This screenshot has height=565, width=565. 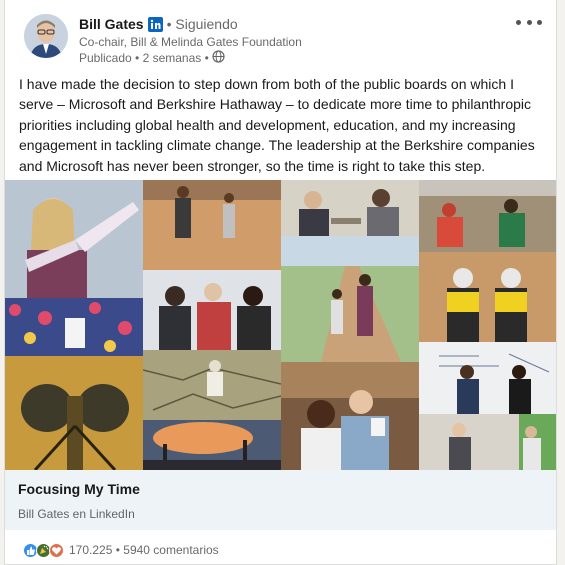 What do you see at coordinates (212, 445) in the screenshot?
I see `collage-photo-power-plant` at bounding box center [212, 445].